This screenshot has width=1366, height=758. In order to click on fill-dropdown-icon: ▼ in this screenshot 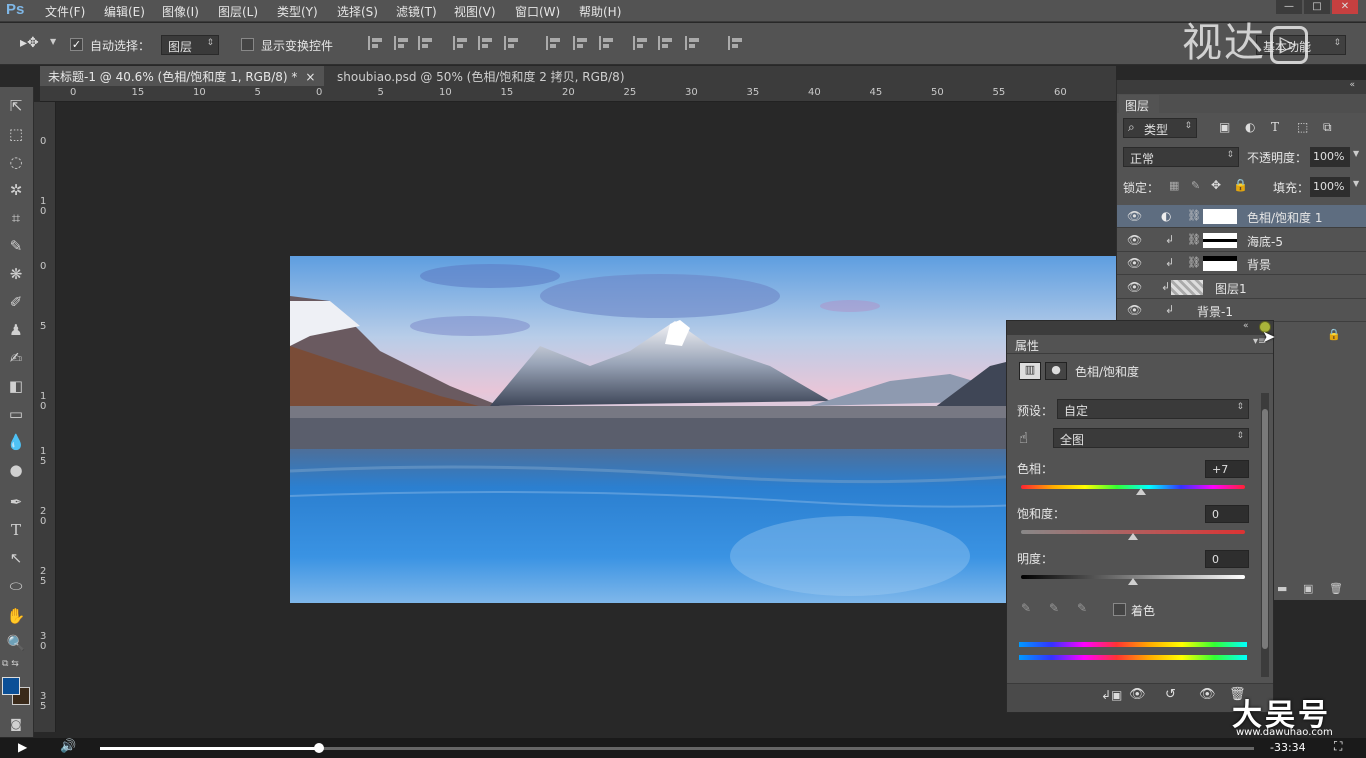, I will do `click(1356, 183)`.